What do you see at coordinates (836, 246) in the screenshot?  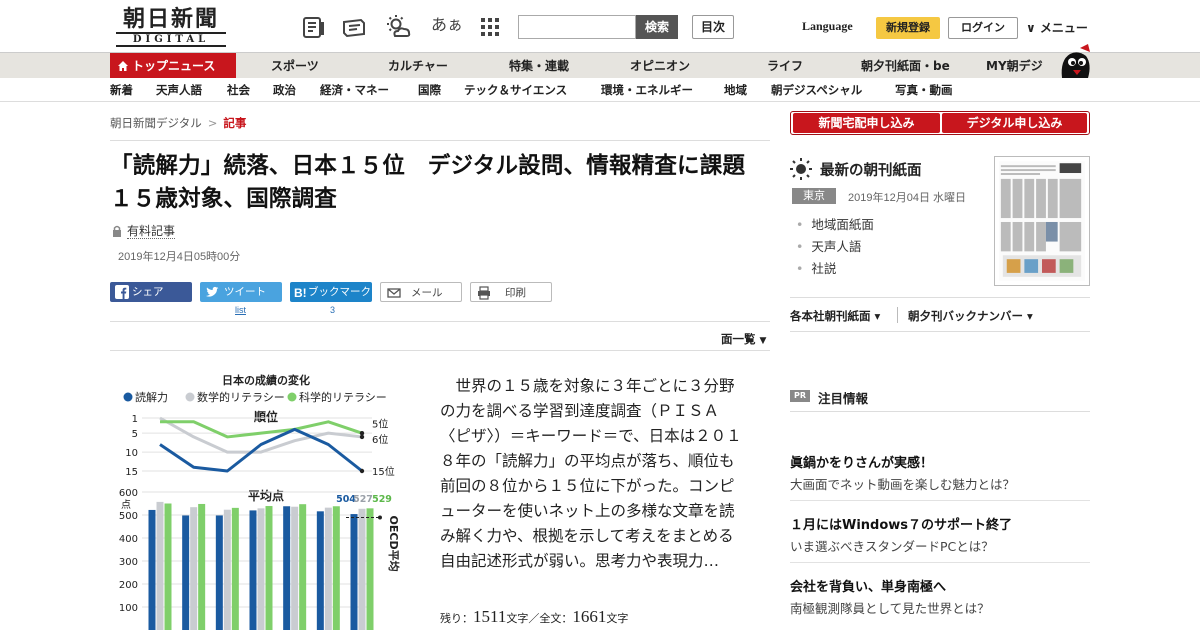 I see `paper-link-label: 天声人語` at bounding box center [836, 246].